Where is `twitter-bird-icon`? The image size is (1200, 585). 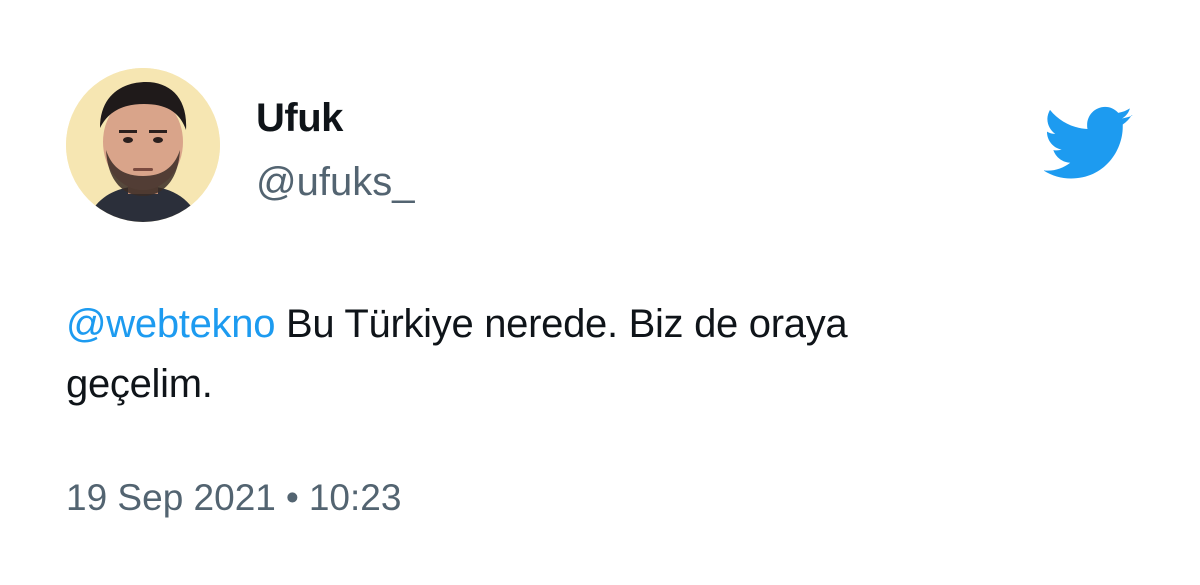 twitter-bird-icon is located at coordinates (1088, 144).